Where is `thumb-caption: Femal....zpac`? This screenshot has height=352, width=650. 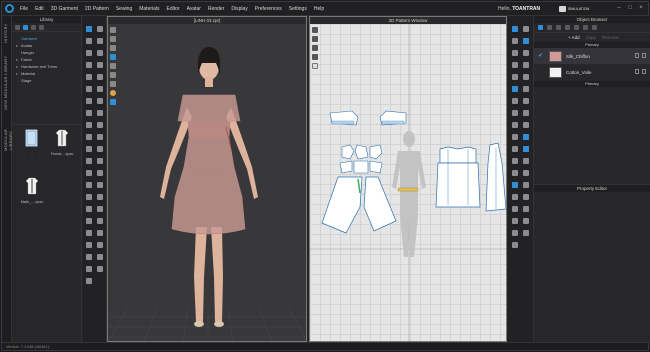 thumb-caption: Femal....zpac is located at coordinates (62, 154).